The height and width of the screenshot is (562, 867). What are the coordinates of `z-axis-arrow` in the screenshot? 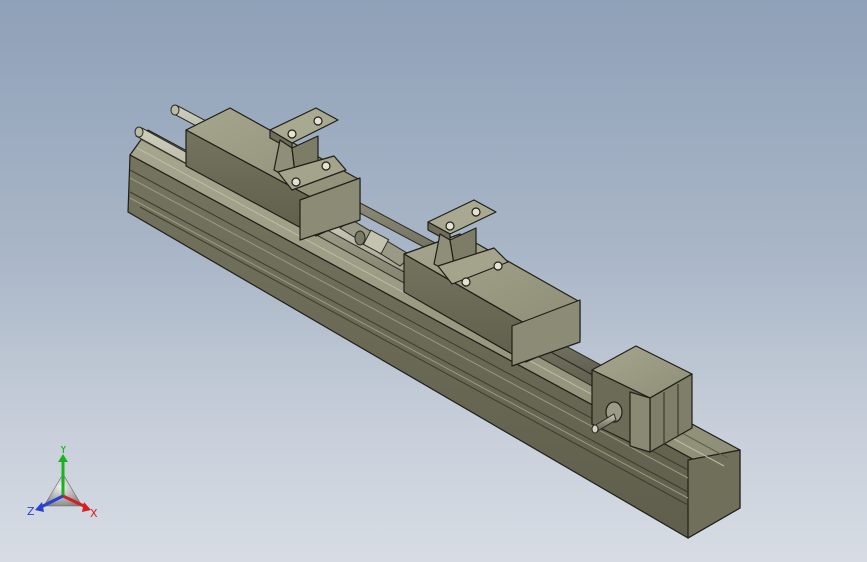 It's located at (39, 507).